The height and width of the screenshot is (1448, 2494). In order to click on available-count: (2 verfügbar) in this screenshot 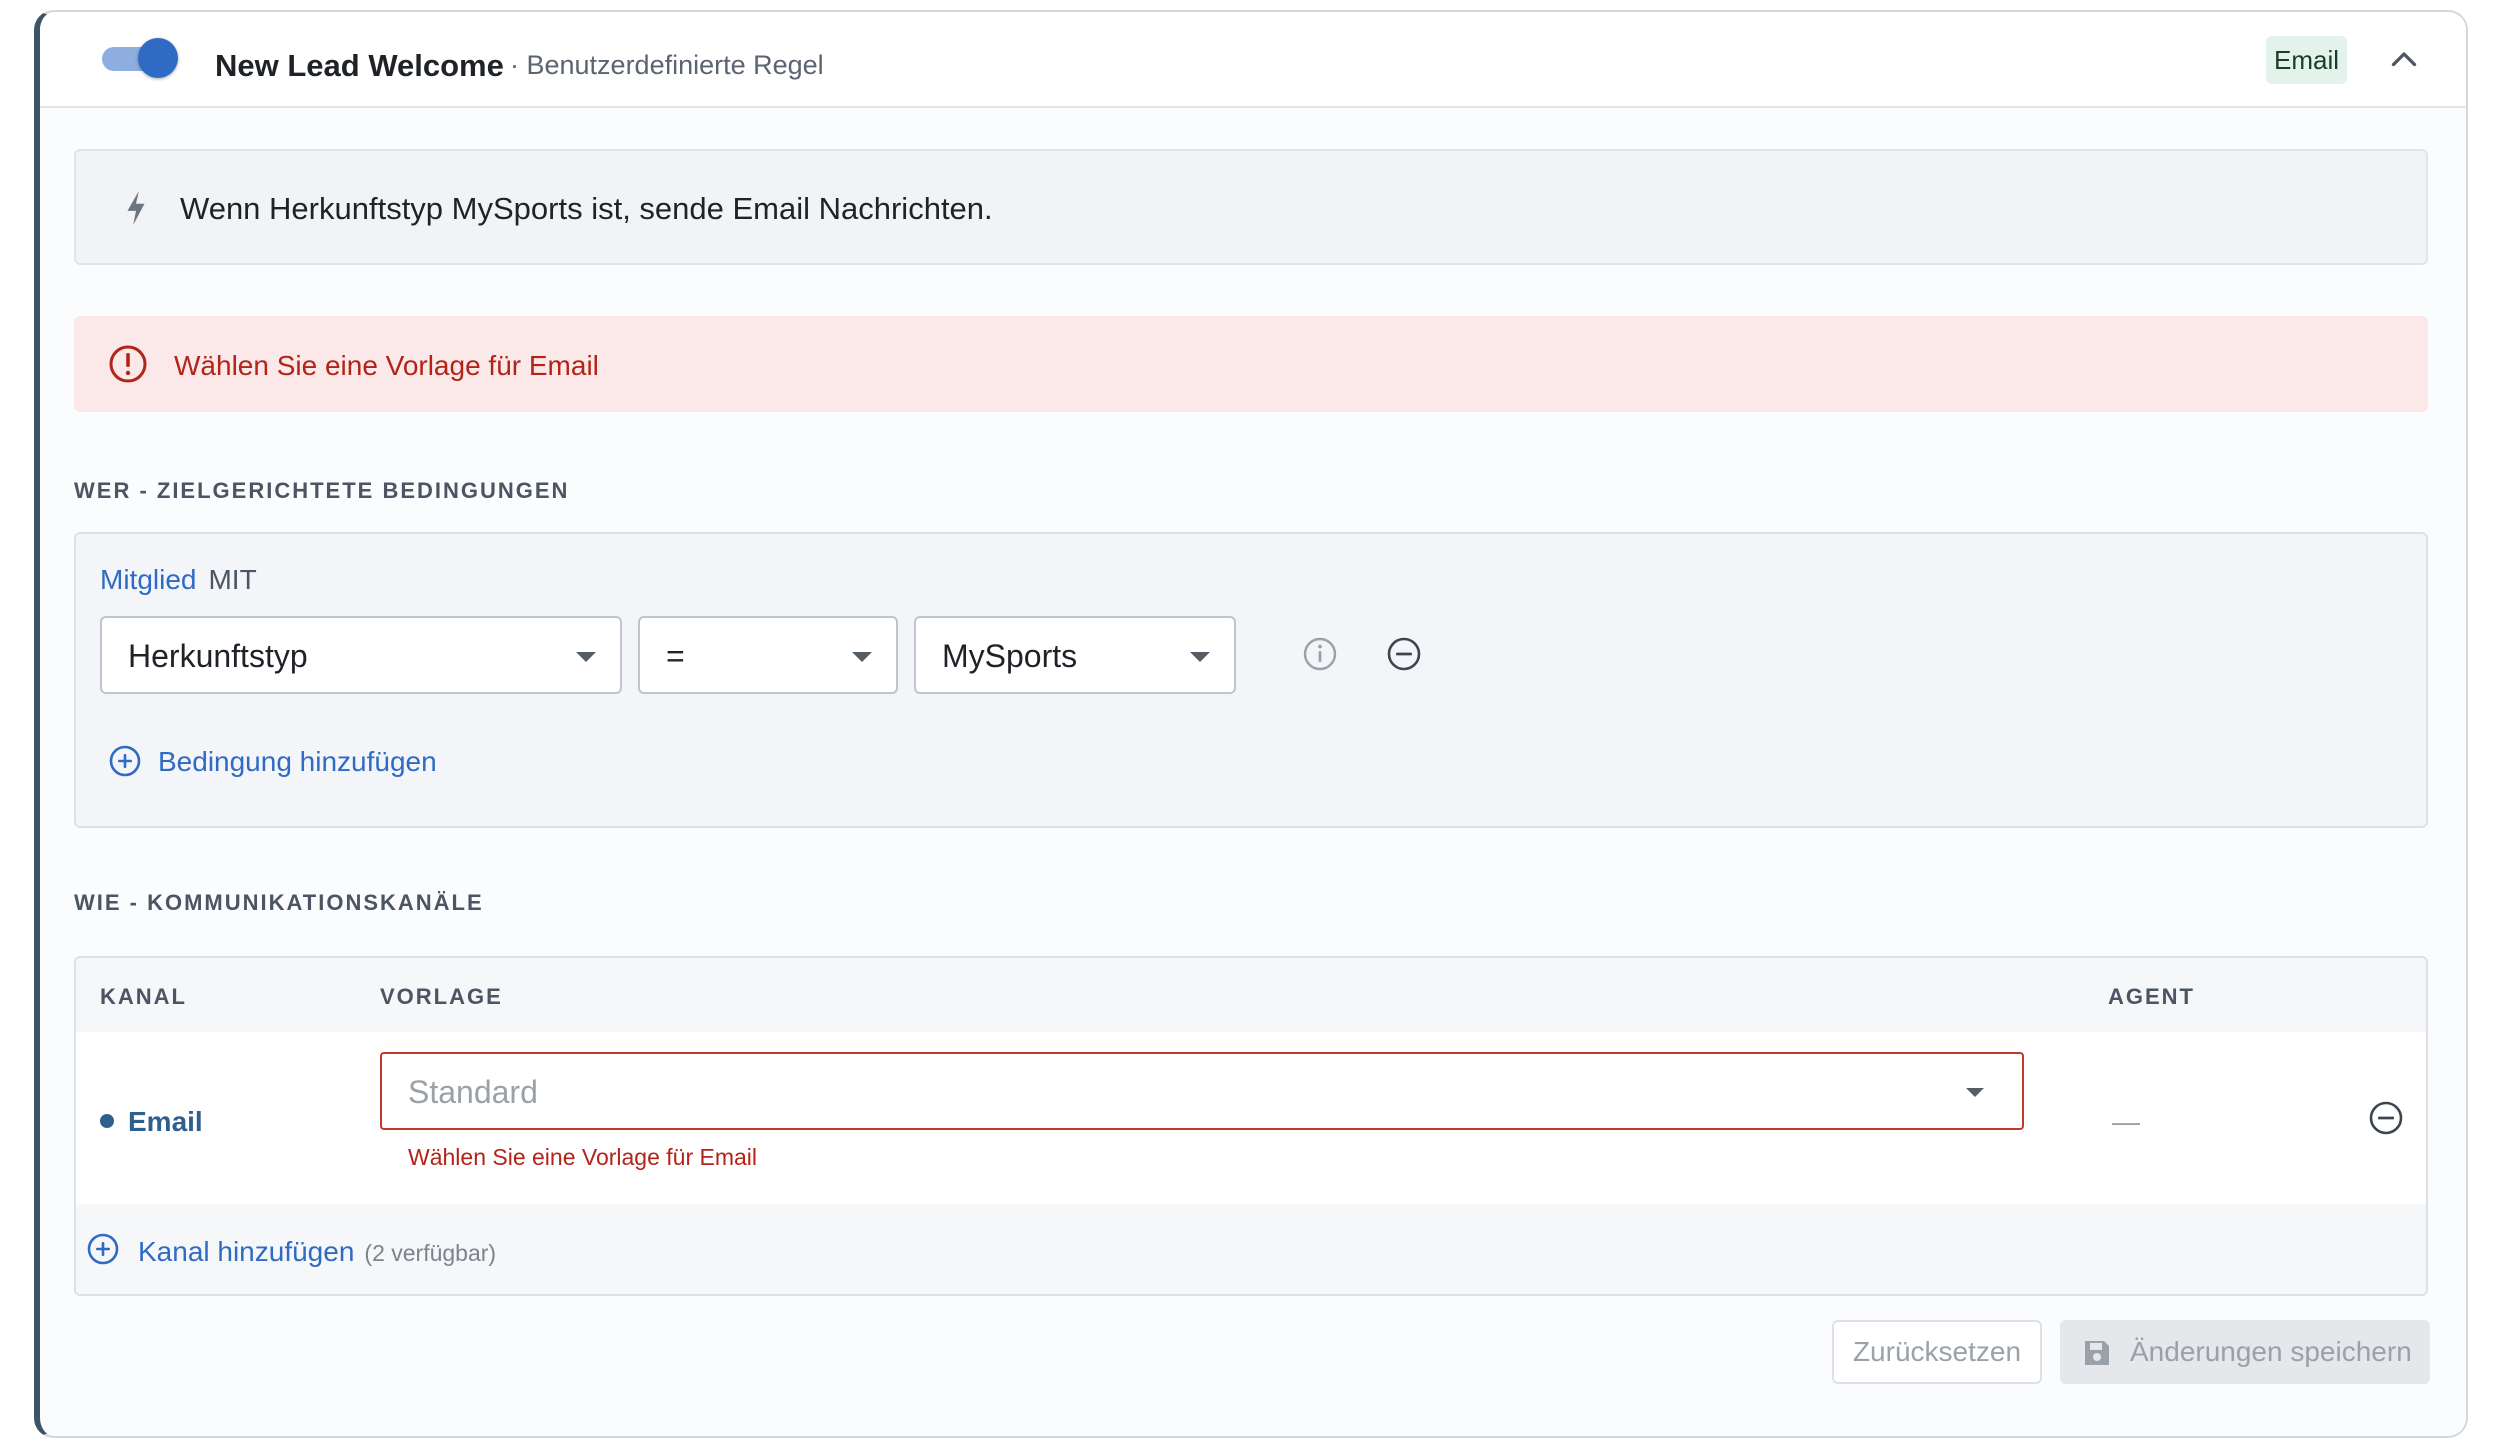, I will do `click(430, 1253)`.